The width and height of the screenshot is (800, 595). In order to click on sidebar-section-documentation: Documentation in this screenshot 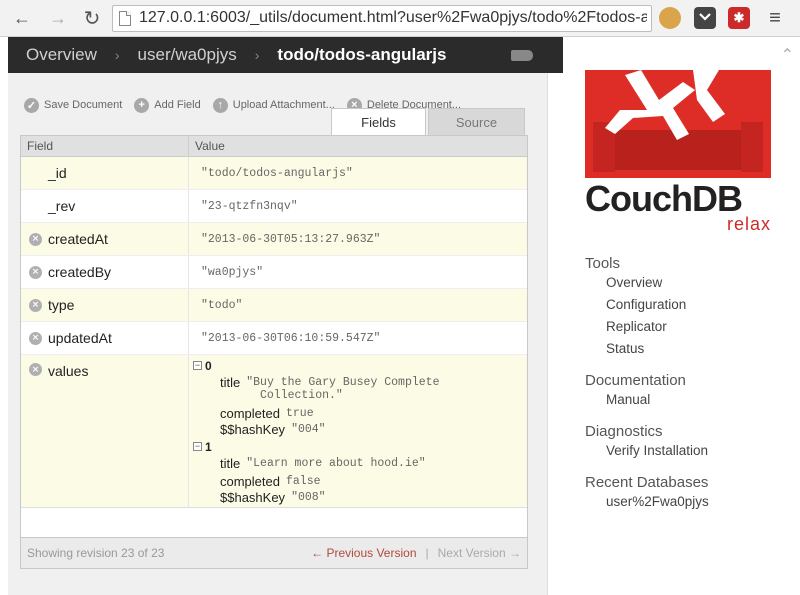, I will do `click(635, 380)`.